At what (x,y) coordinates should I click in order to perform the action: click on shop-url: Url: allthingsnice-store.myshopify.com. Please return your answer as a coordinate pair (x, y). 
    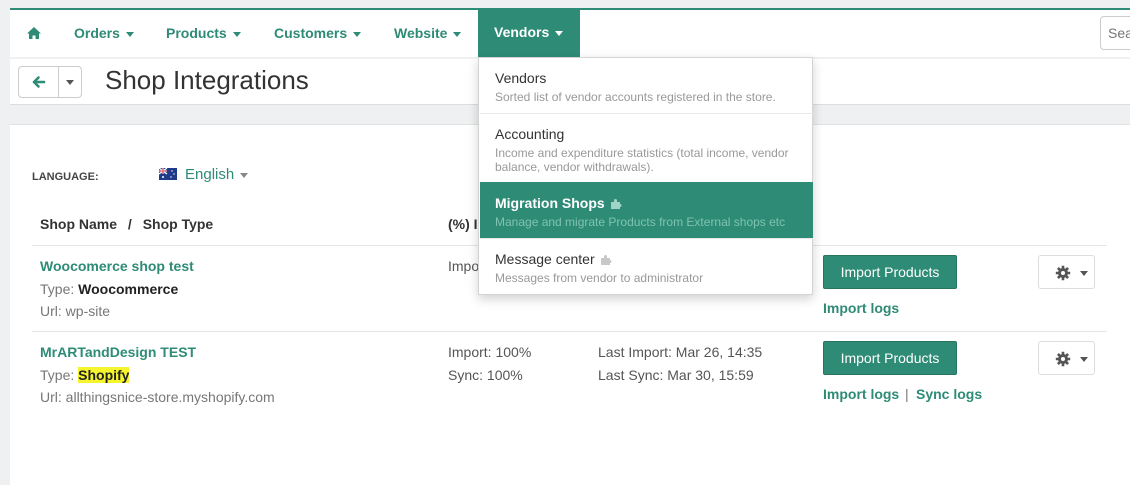
    Looking at the image, I should click on (157, 397).